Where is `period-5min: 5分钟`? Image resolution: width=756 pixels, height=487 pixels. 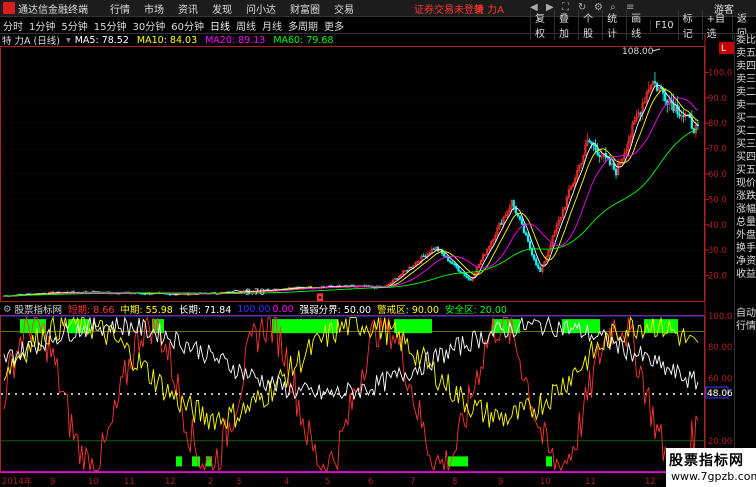
period-5min: 5分钟 is located at coordinates (74, 25).